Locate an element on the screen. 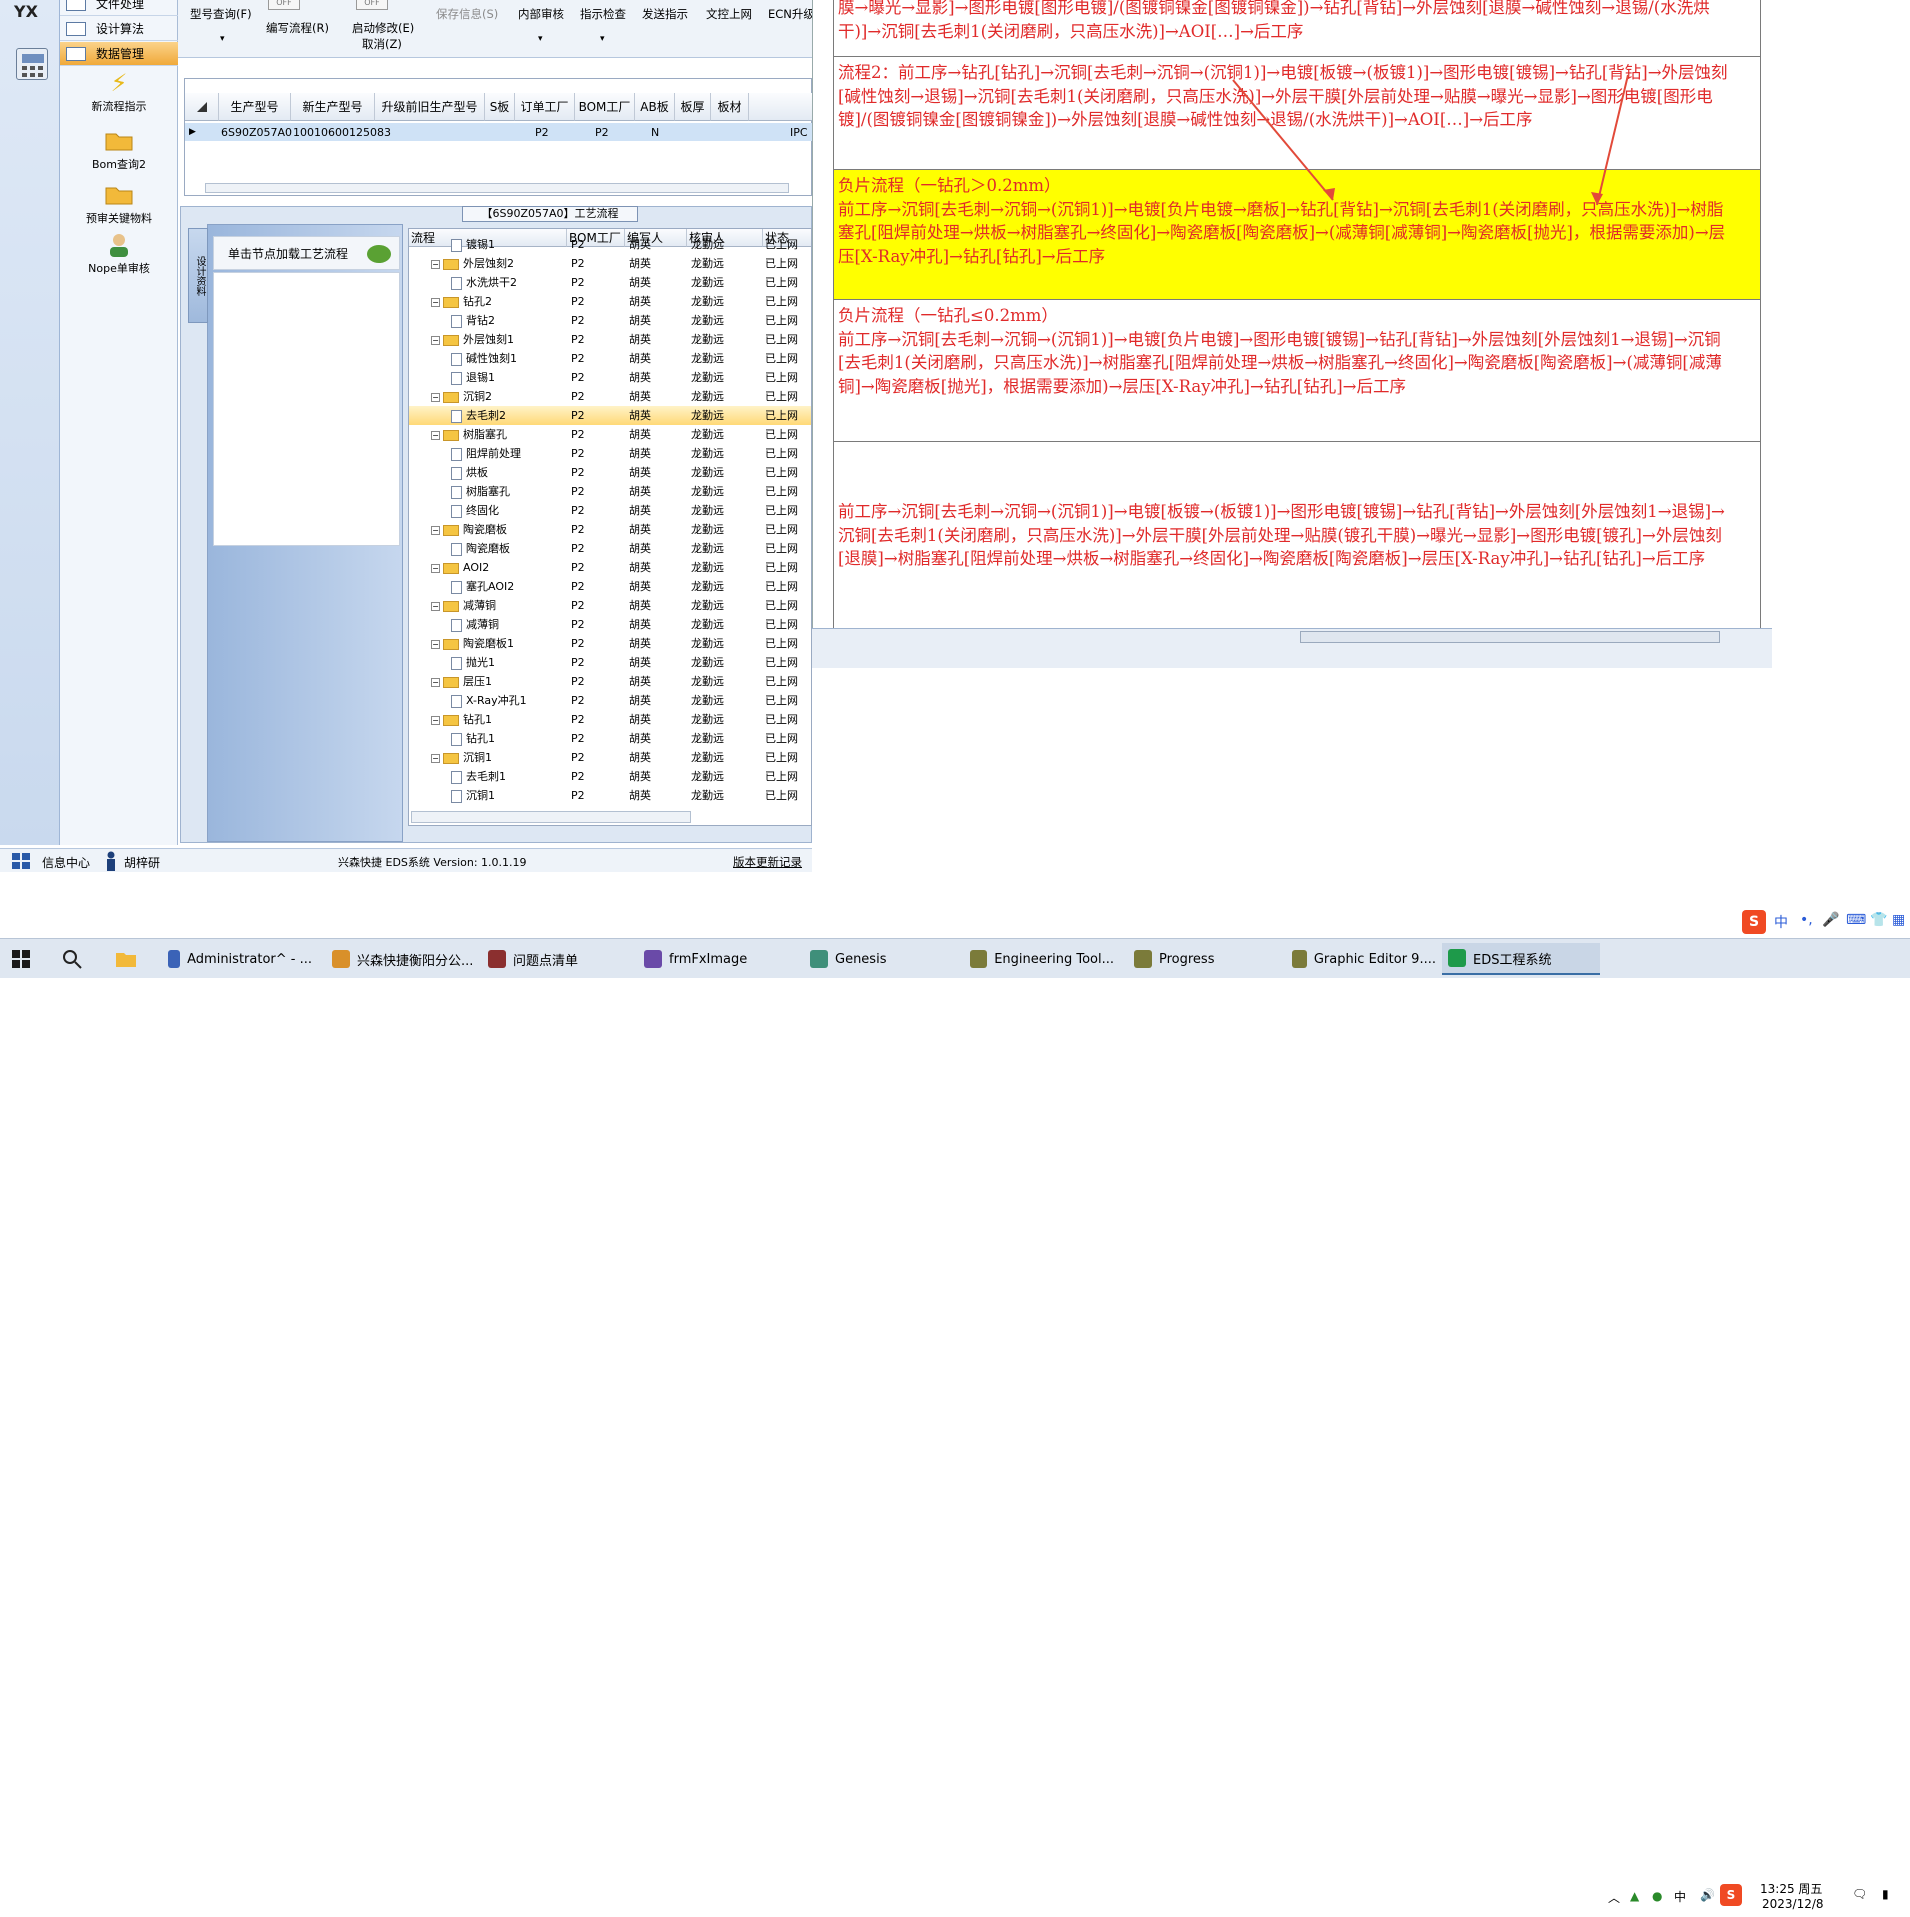  keyboard-icon: ⌨ is located at coordinates (1856, 920).